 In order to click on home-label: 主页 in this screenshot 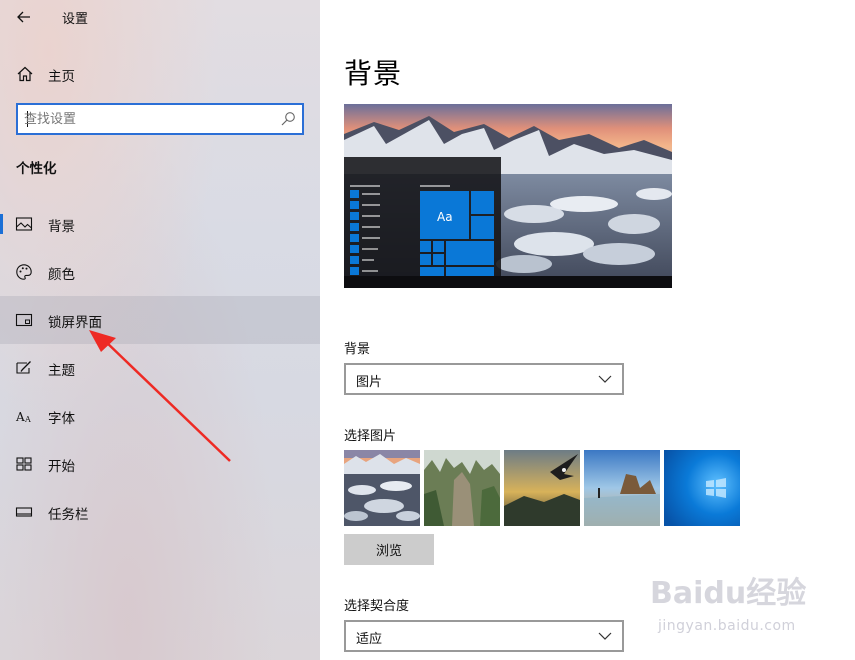, I will do `click(61, 77)`.